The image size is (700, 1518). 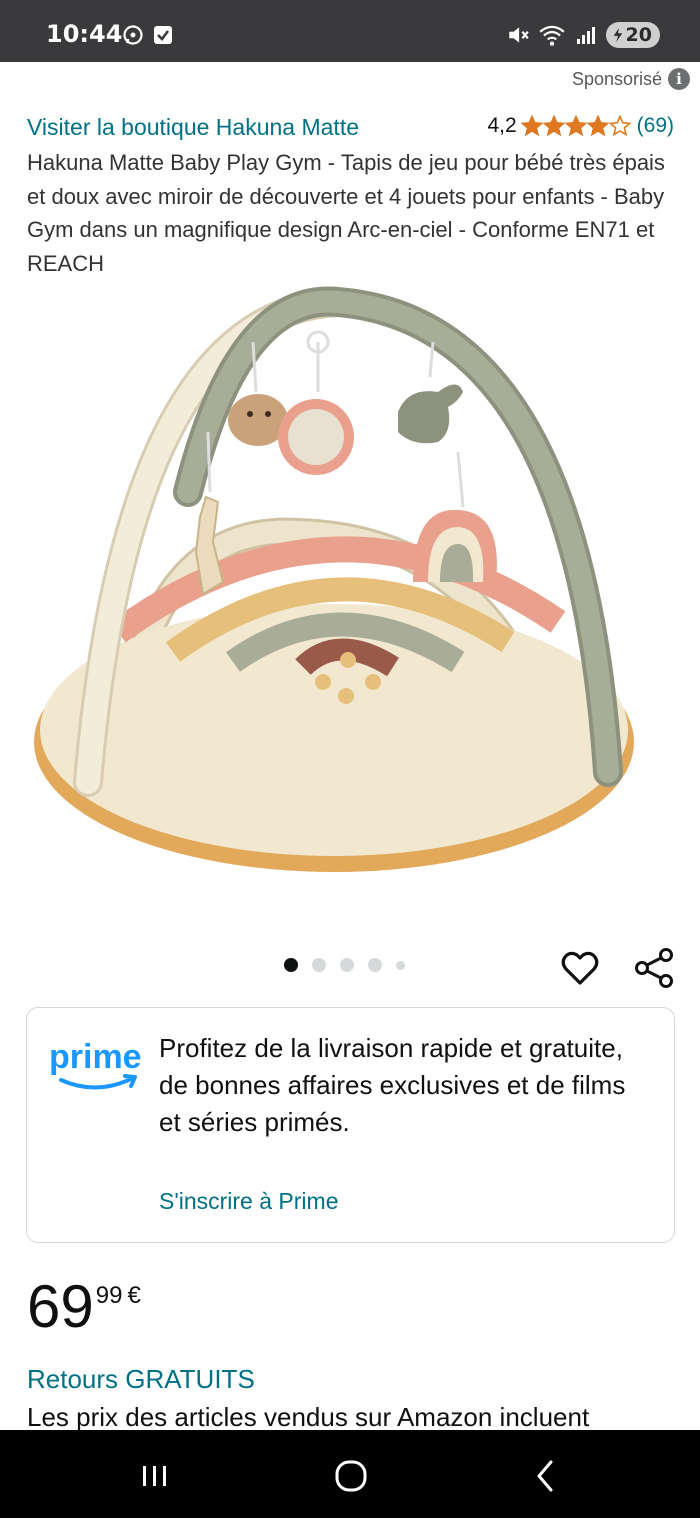 I want to click on price-currency: €, so click(x=134, y=1295).